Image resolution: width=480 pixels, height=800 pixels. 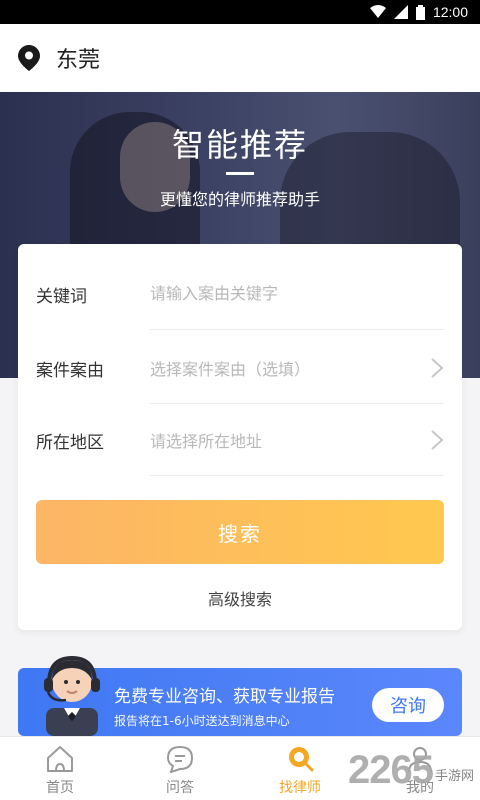 What do you see at coordinates (420, 12) in the screenshot?
I see `battery-icon` at bounding box center [420, 12].